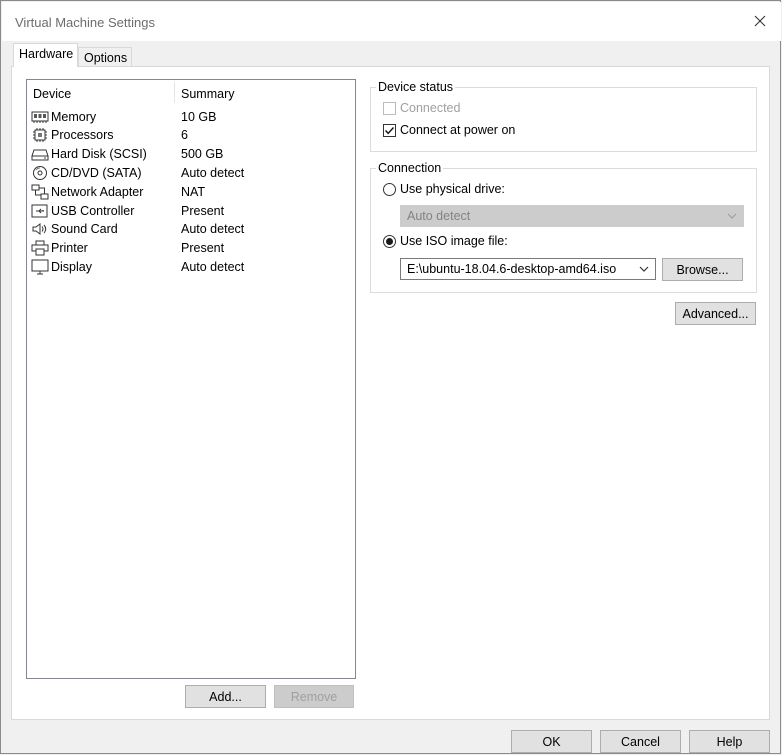  What do you see at coordinates (40, 192) in the screenshot?
I see `network-adapter-icon` at bounding box center [40, 192].